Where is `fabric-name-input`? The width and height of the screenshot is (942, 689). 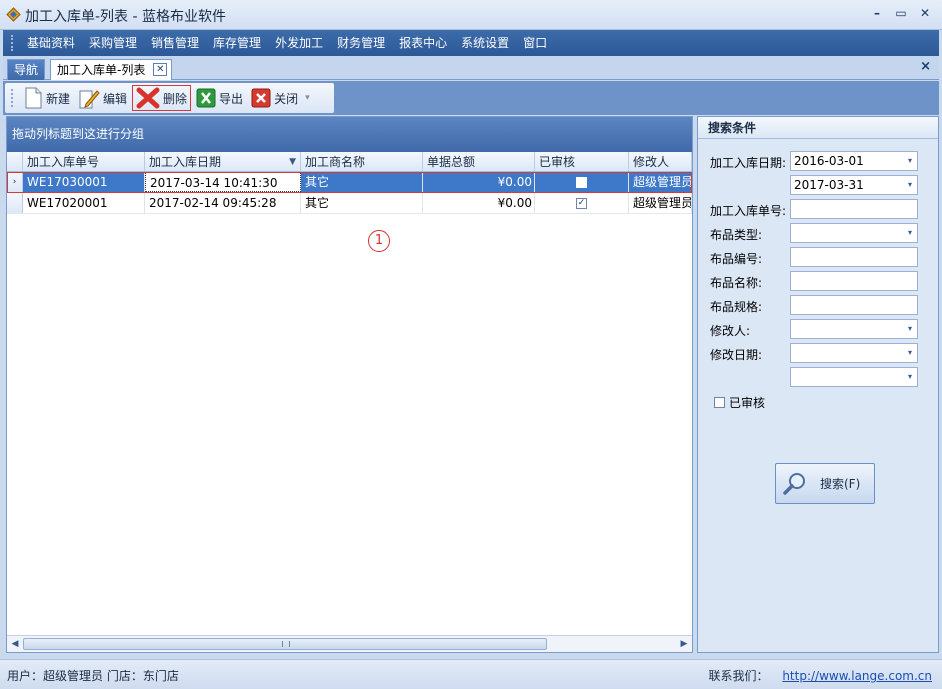
fabric-name-input is located at coordinates (854, 281).